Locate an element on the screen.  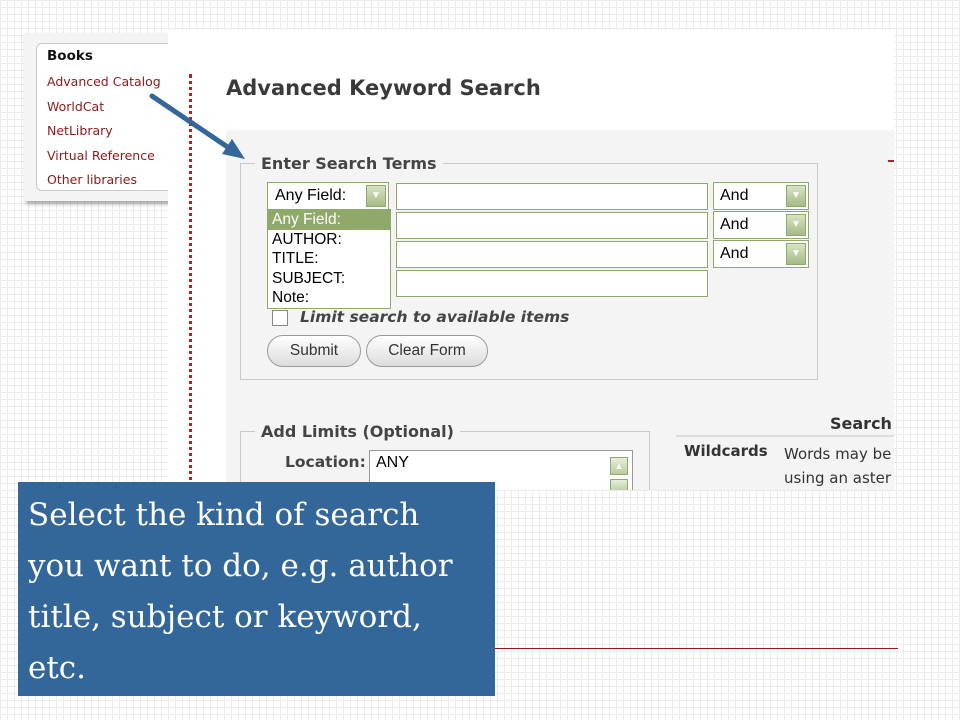
dotted-separator is located at coordinates (190, 282).